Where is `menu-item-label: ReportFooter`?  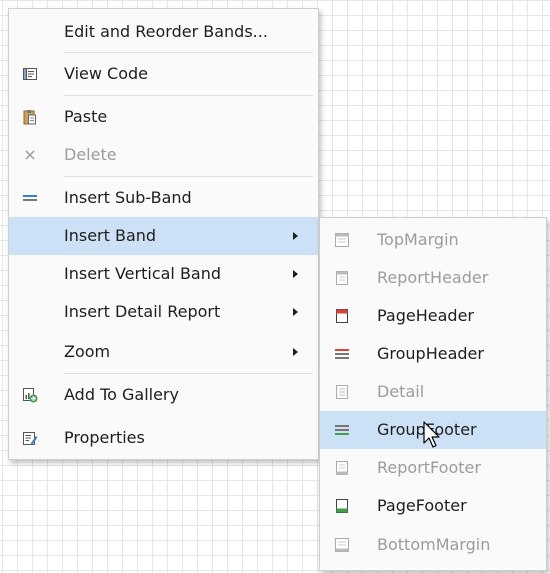
menu-item-label: ReportFooter is located at coordinates (429, 467).